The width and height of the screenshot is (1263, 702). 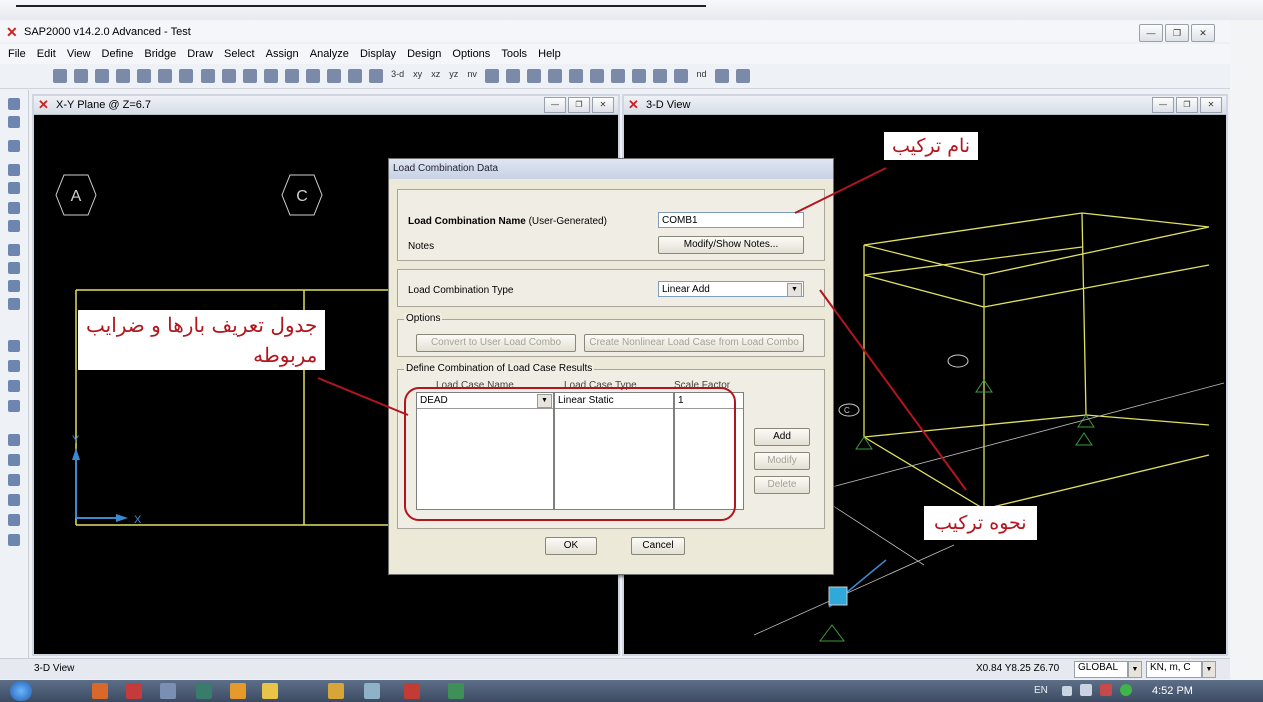 What do you see at coordinates (1106, 690) in the screenshot?
I see `flag-icon` at bounding box center [1106, 690].